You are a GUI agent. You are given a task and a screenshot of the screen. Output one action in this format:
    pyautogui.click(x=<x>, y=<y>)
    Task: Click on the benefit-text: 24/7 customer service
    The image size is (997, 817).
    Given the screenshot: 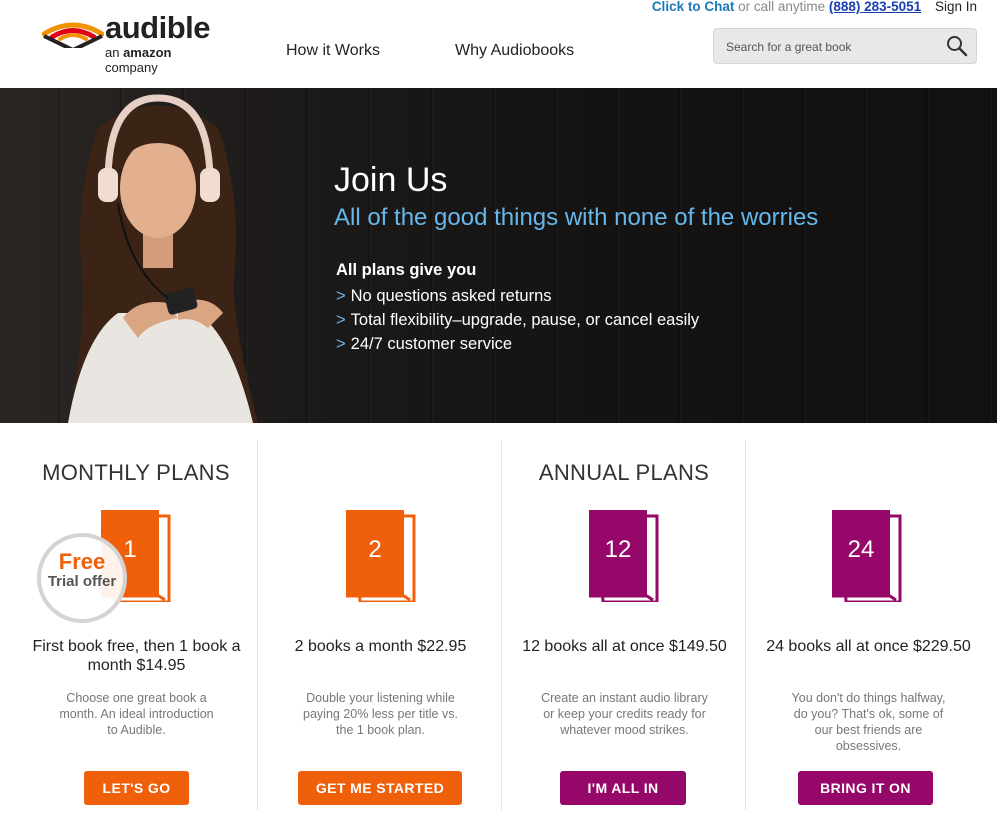 What is the action you would take?
    pyautogui.click(x=431, y=344)
    